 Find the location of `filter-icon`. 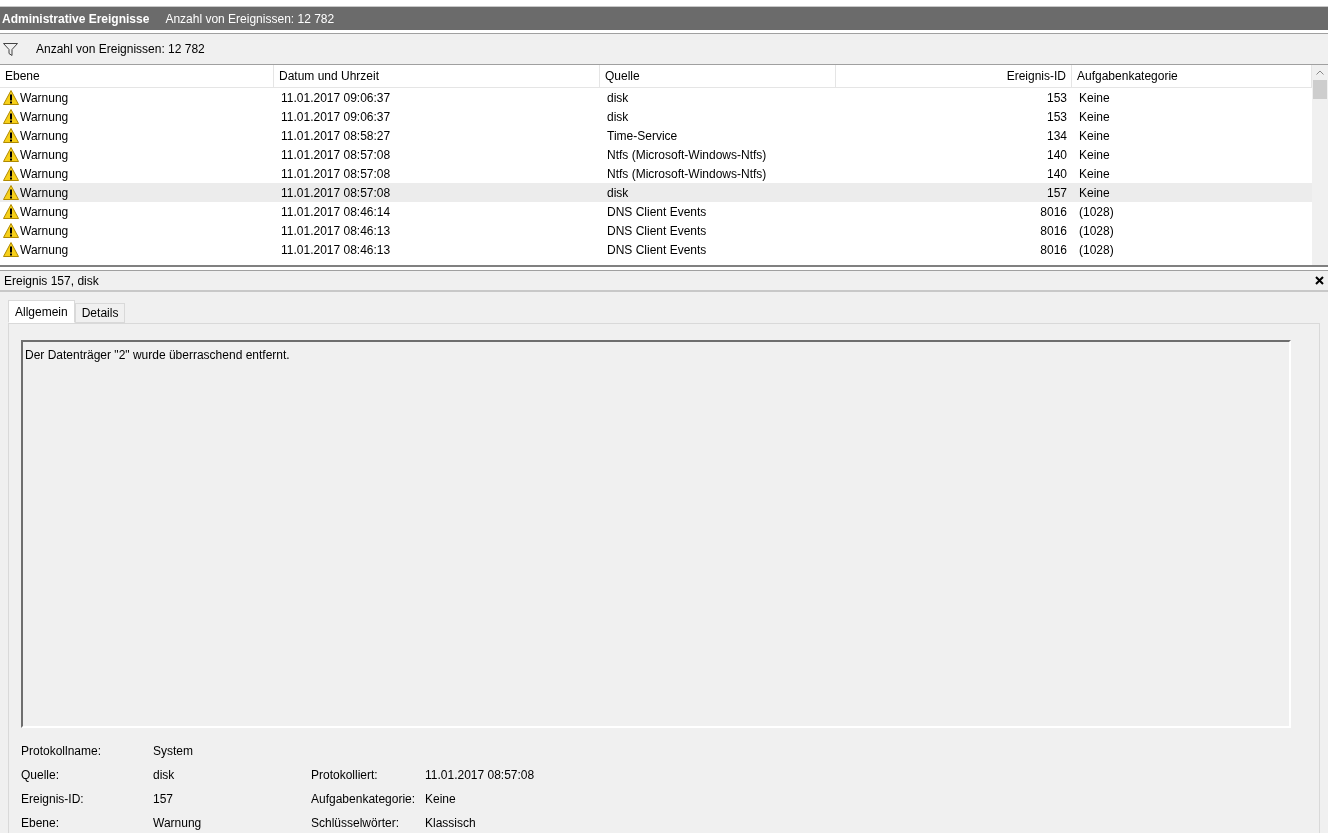

filter-icon is located at coordinates (10, 49).